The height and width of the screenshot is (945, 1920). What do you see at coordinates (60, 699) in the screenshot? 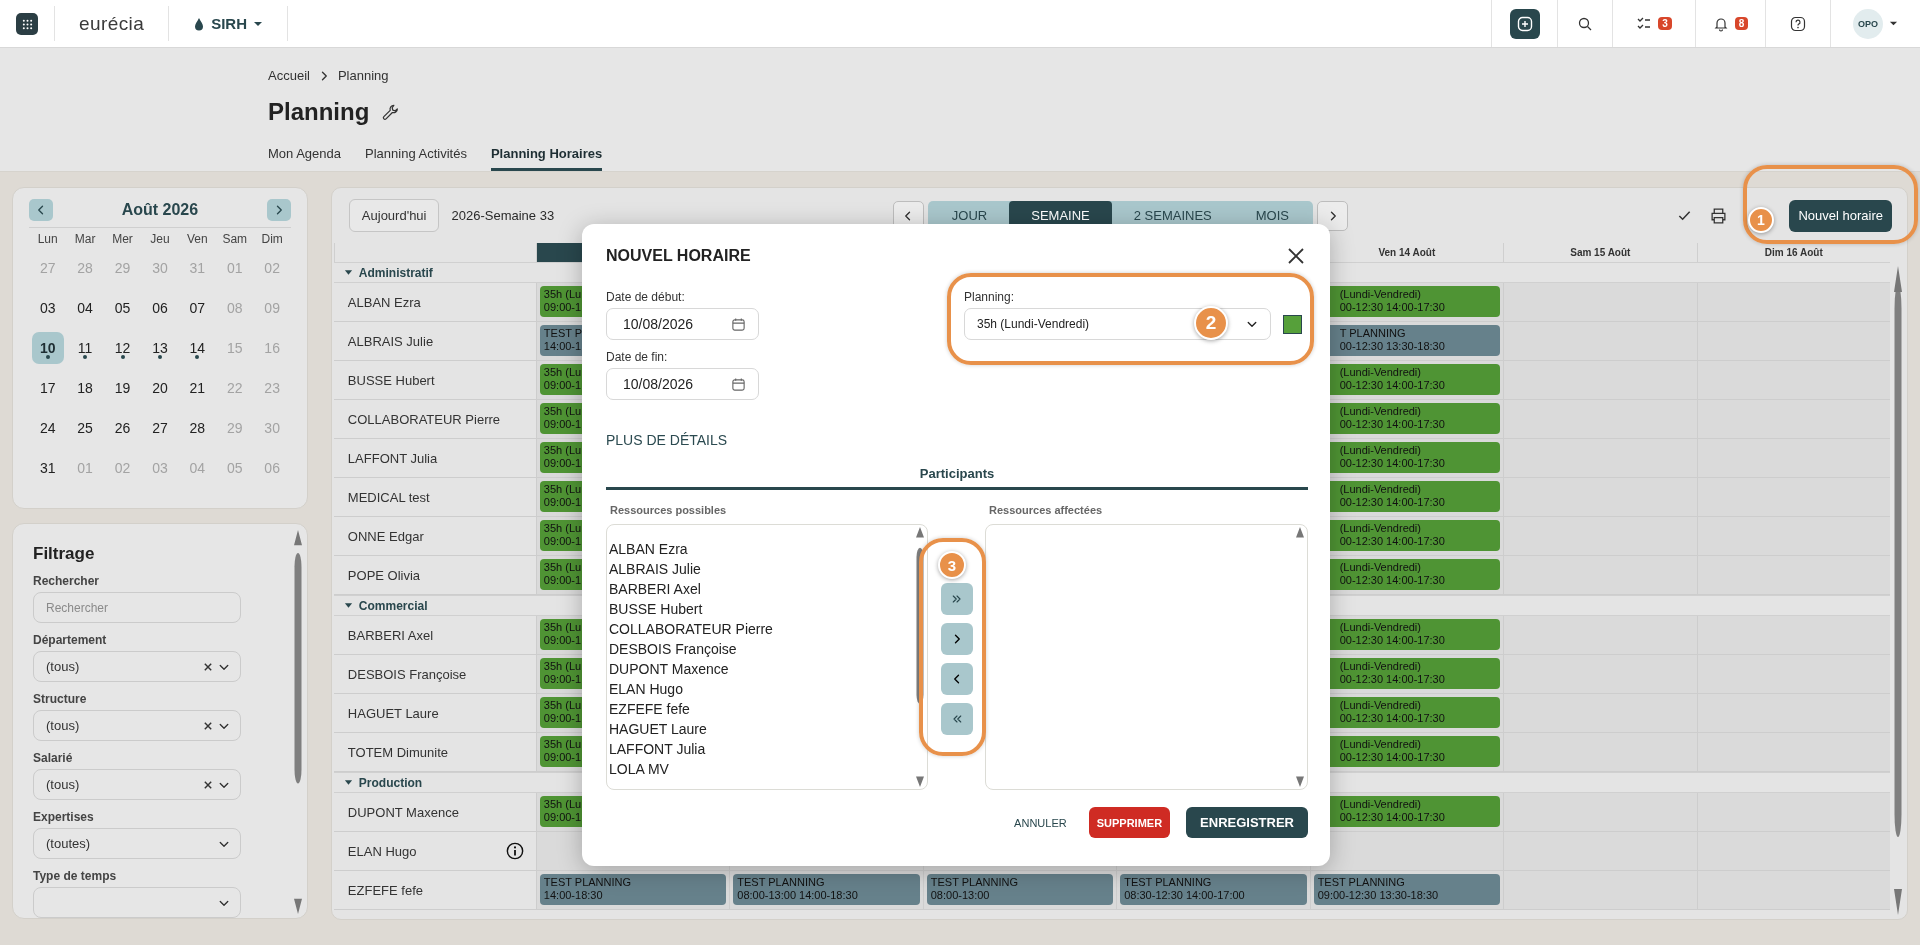
I see `field-label: Structure` at bounding box center [60, 699].